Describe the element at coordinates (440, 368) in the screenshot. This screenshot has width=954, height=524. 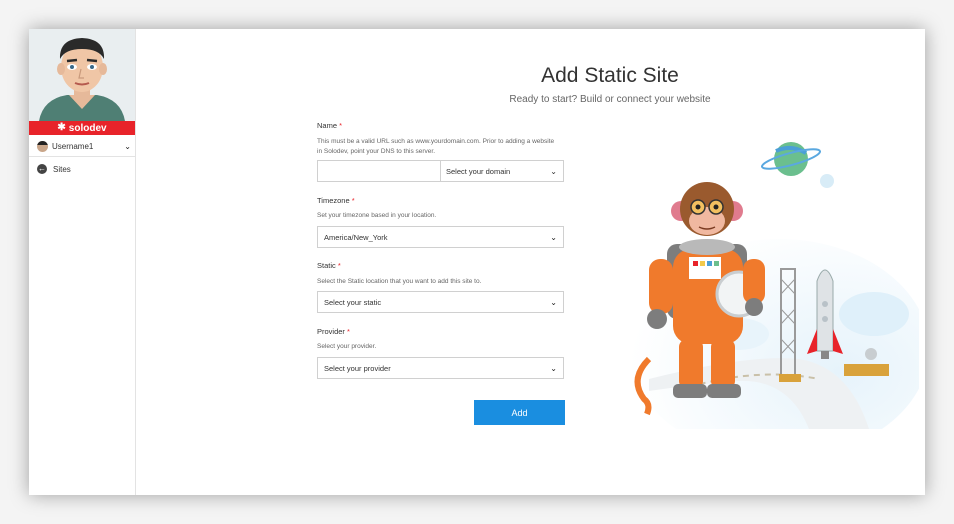
I see `provider-select: Select your provider ⌄` at that location.